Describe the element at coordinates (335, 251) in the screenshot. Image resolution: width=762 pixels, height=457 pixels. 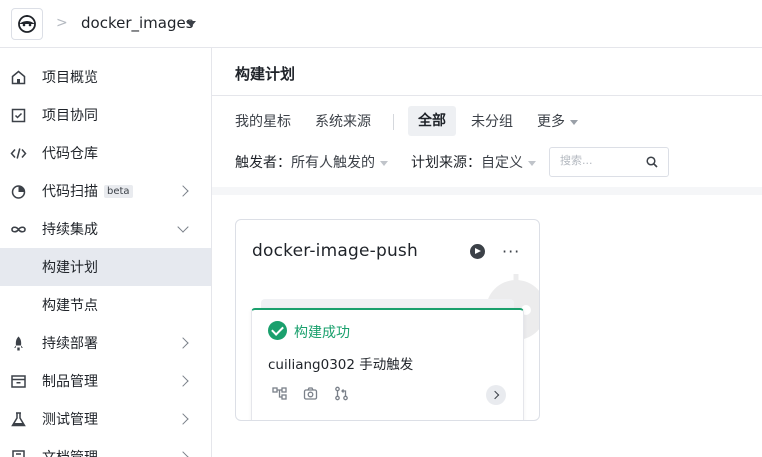
I see `plan-name: docker-image-push` at that location.